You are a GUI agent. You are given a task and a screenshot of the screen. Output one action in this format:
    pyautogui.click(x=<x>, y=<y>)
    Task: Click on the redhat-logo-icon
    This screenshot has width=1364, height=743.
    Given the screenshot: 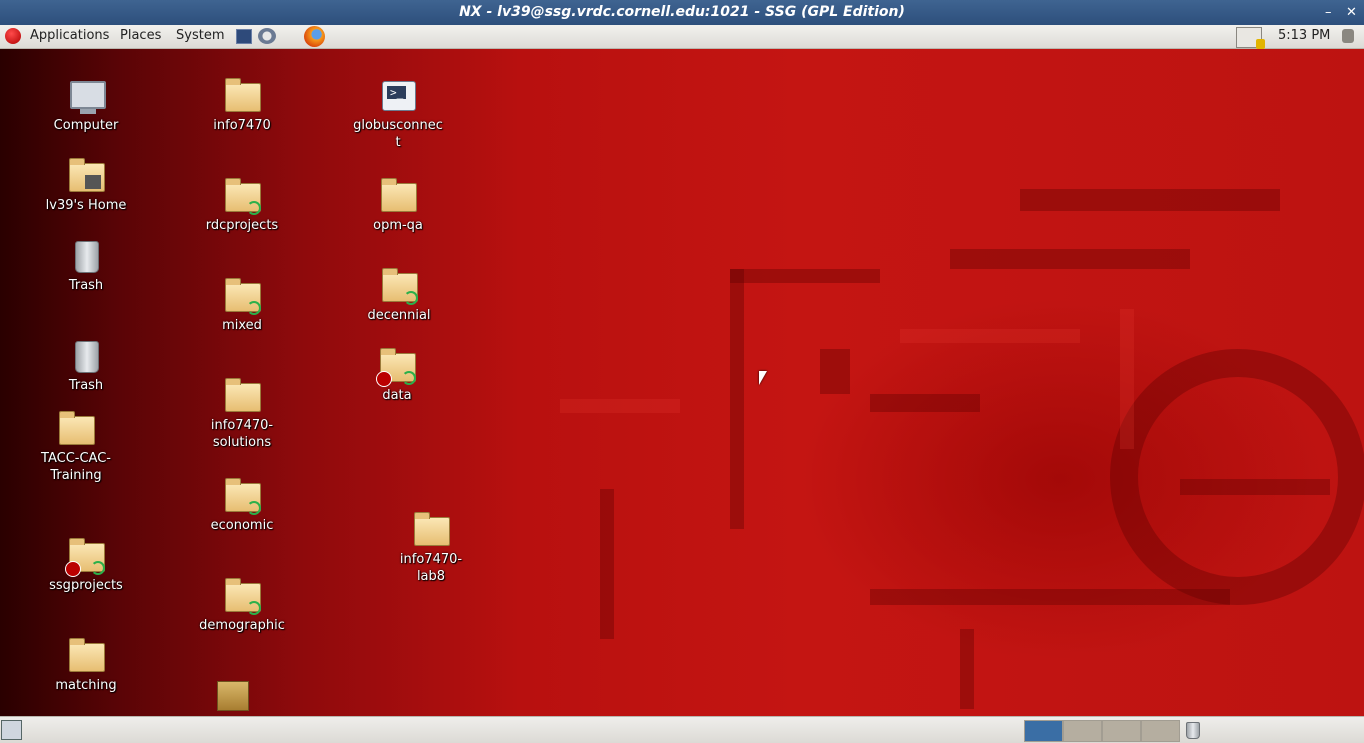 What is the action you would take?
    pyautogui.click(x=13, y=36)
    